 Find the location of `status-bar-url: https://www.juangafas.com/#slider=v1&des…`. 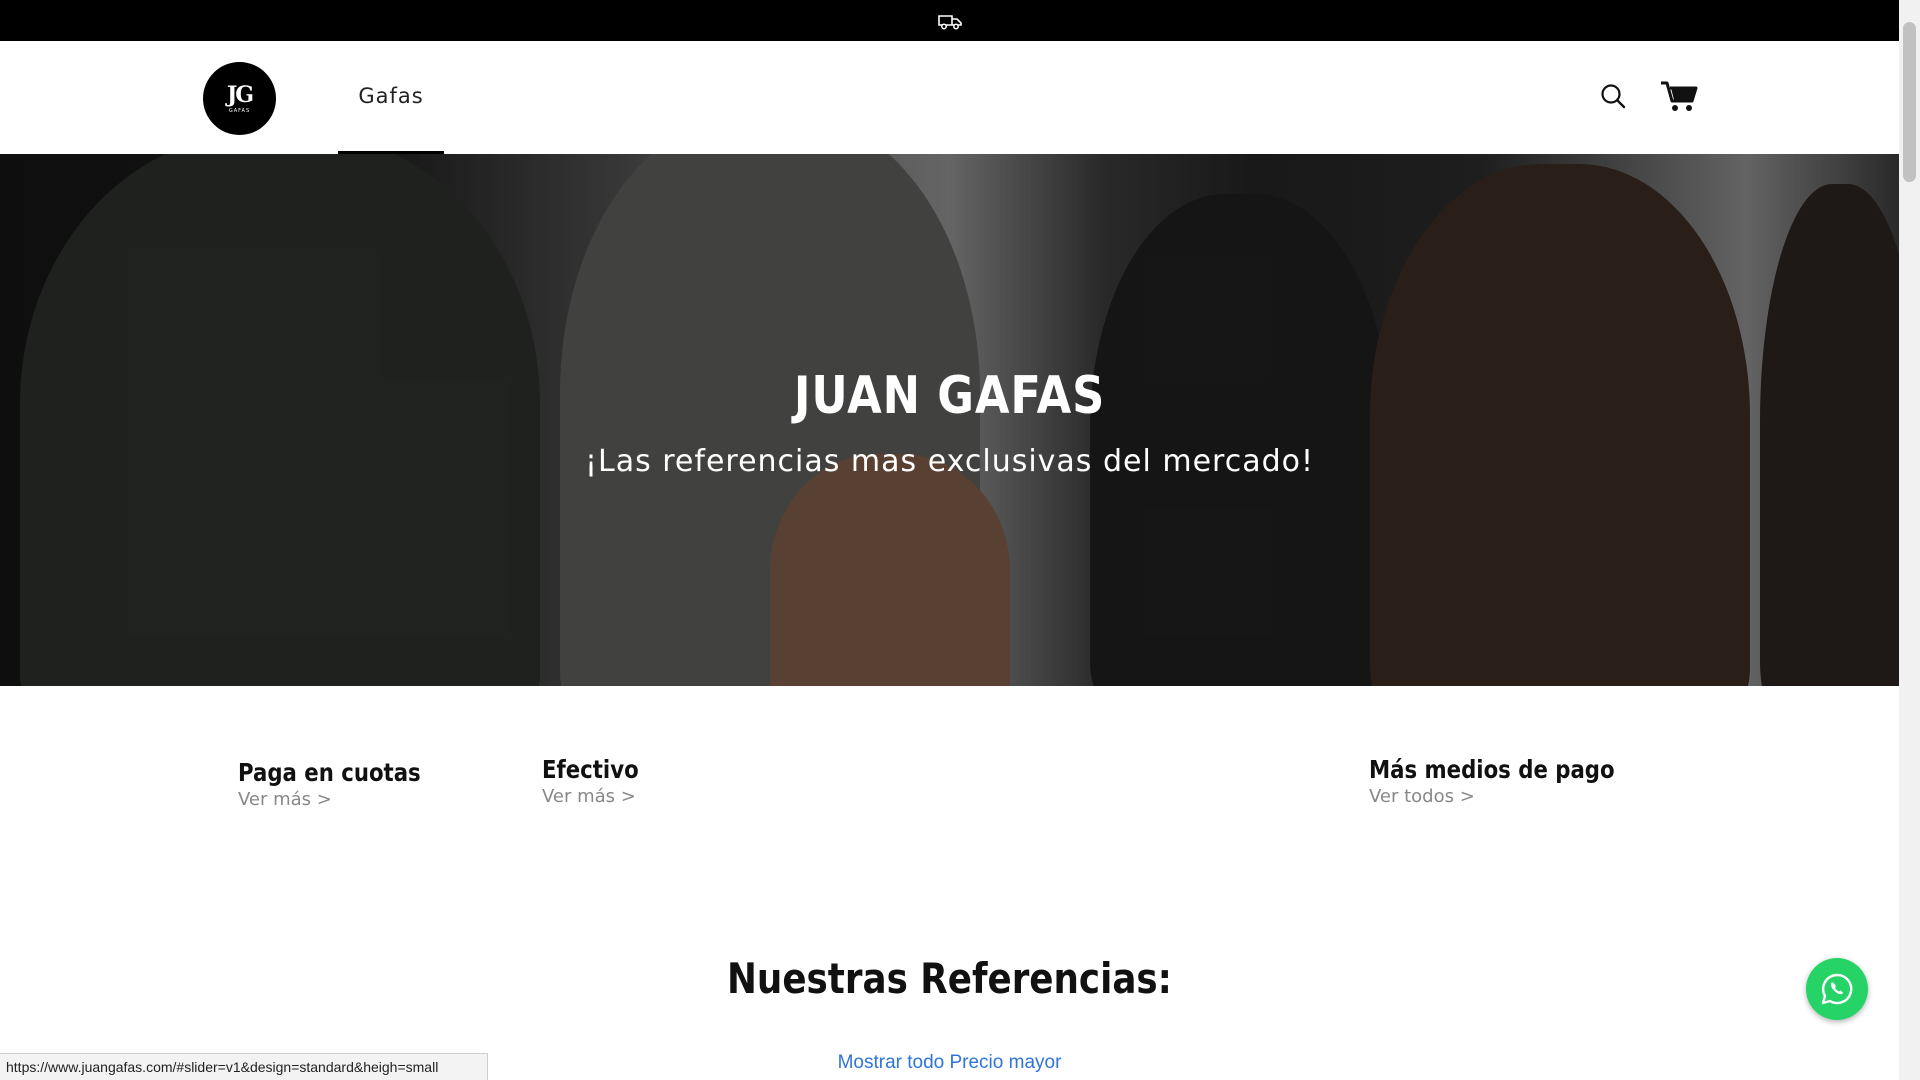

status-bar-url: https://www.juangafas.com/#slider=v1&des… is located at coordinates (244, 1066).